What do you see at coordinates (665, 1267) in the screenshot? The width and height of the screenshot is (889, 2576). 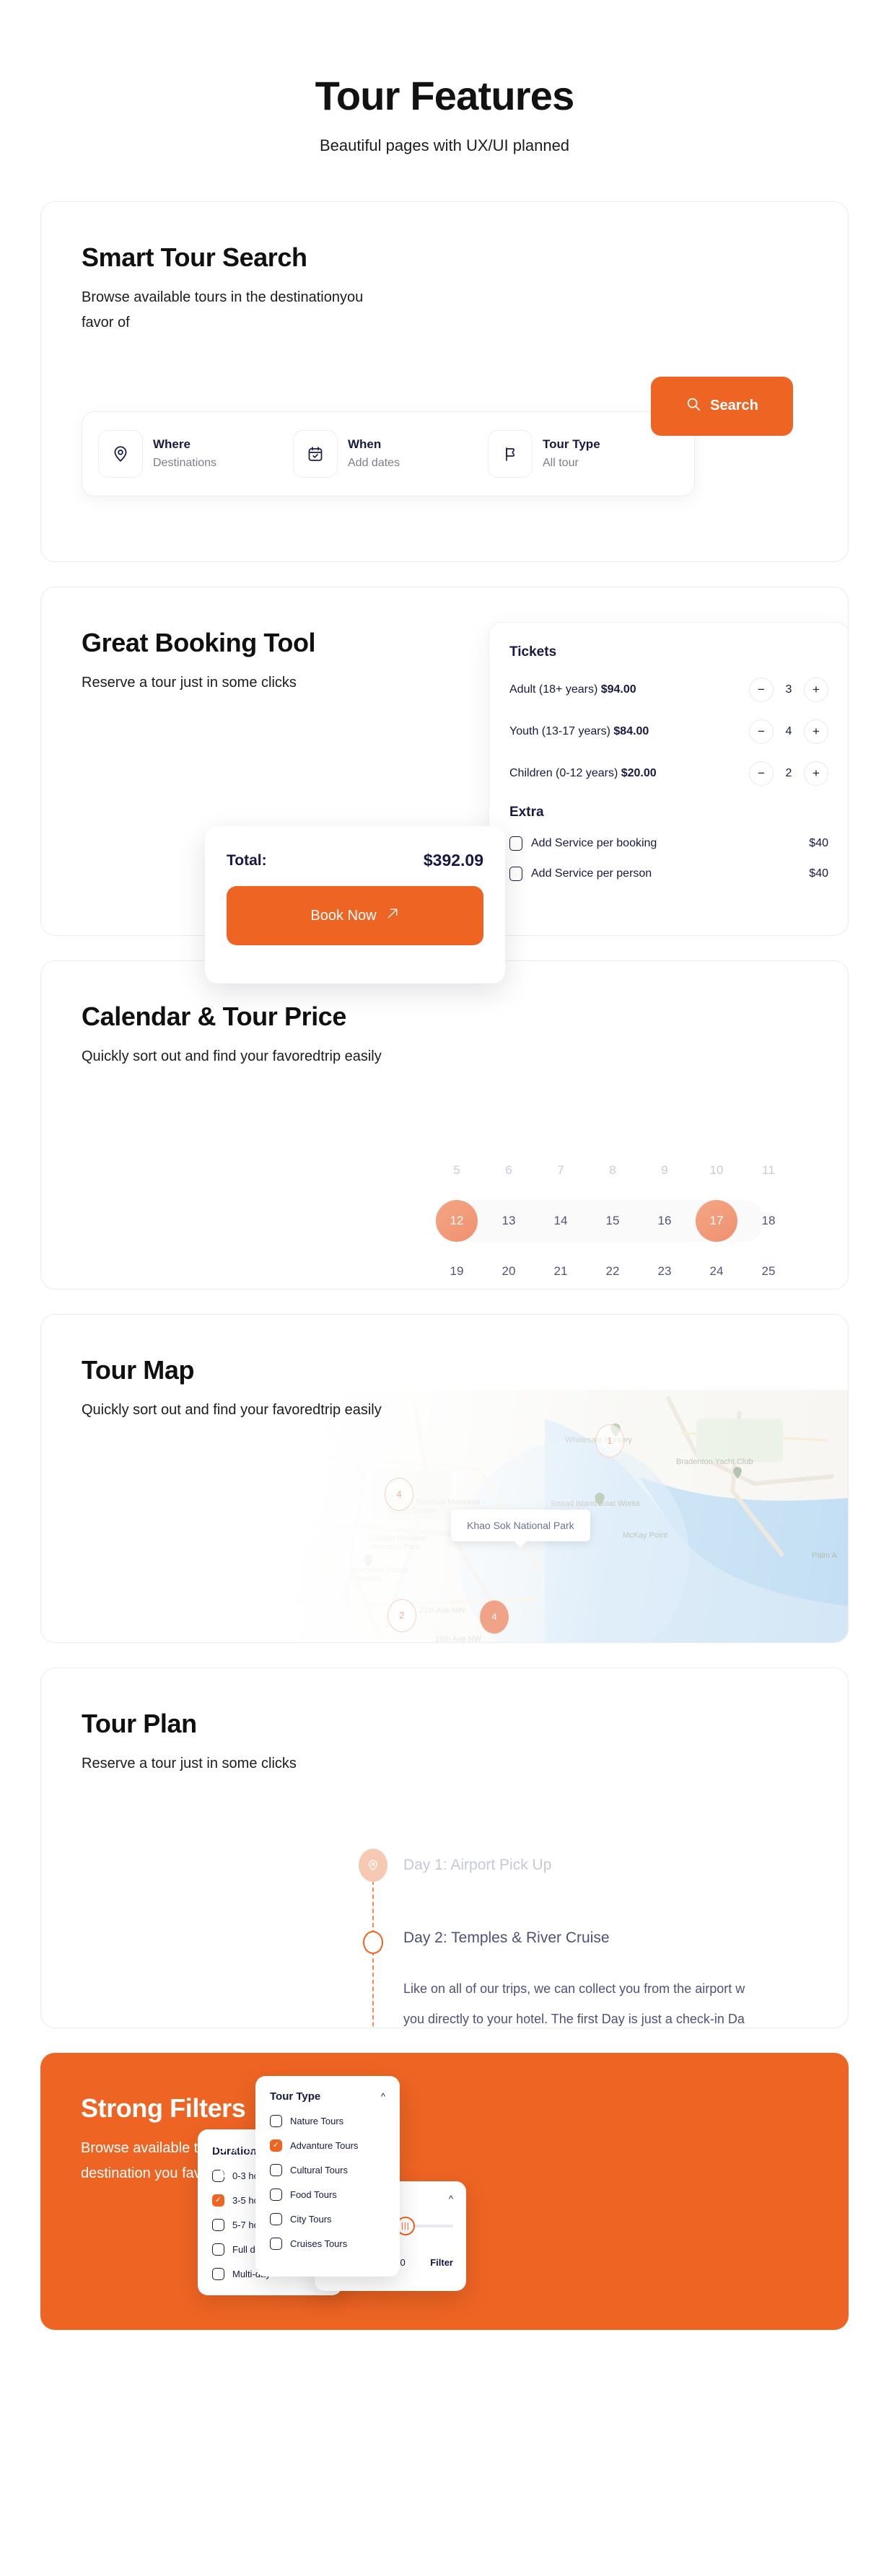 I see `calendar-day: 23` at bounding box center [665, 1267].